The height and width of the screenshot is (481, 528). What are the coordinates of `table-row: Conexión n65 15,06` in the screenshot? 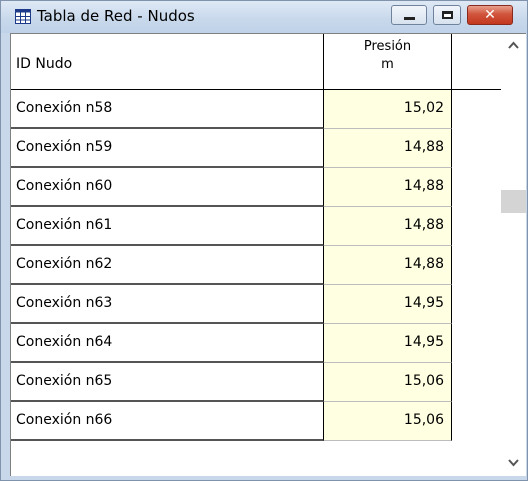 It's located at (256, 382).